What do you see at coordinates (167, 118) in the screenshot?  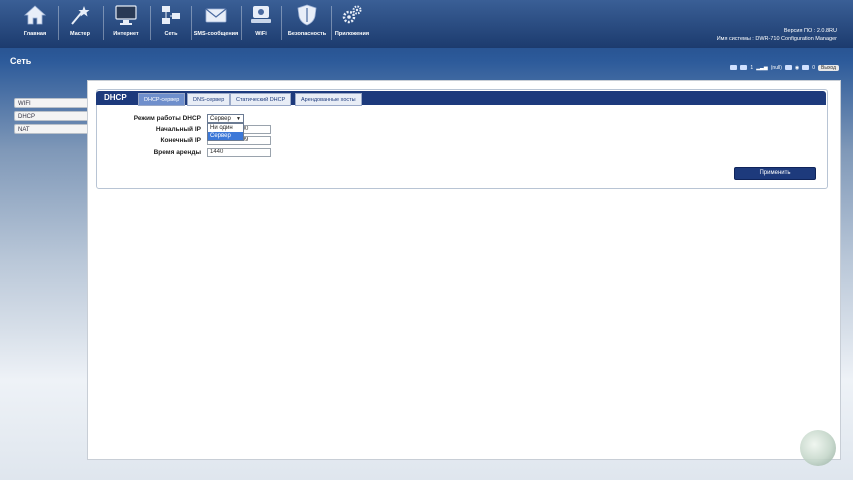 I see `dhcp-mode-label: Режим работы DHCP` at bounding box center [167, 118].